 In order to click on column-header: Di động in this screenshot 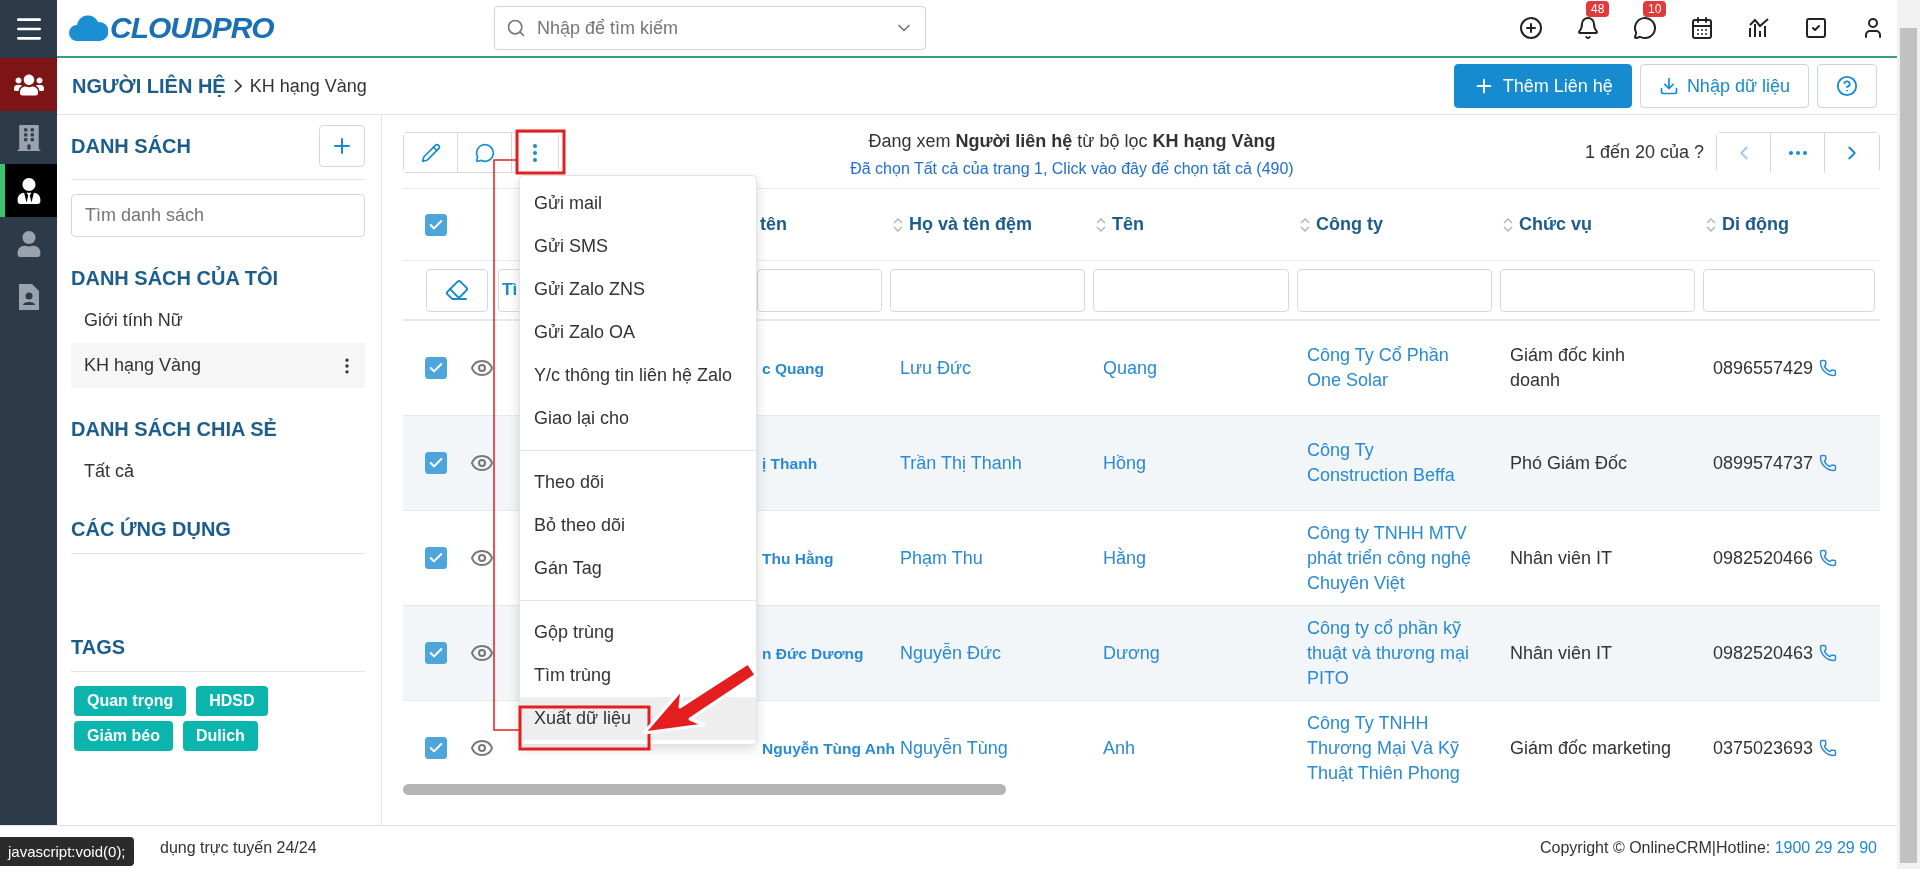, I will do `click(1755, 224)`.